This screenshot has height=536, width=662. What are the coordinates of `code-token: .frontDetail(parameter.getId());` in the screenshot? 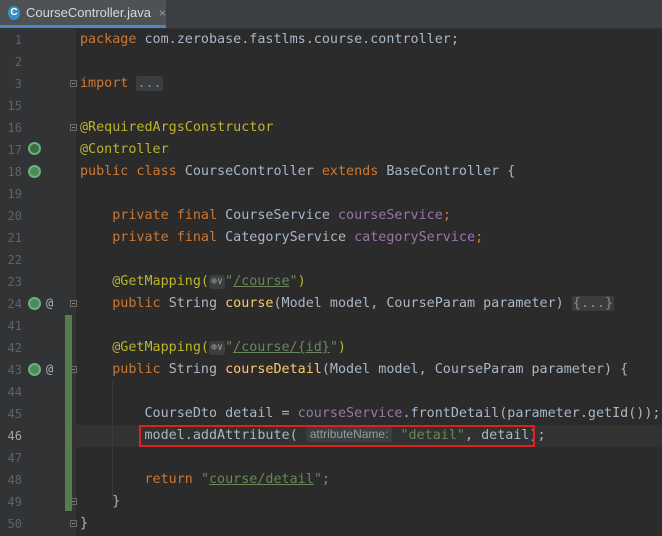 It's located at (531, 413).